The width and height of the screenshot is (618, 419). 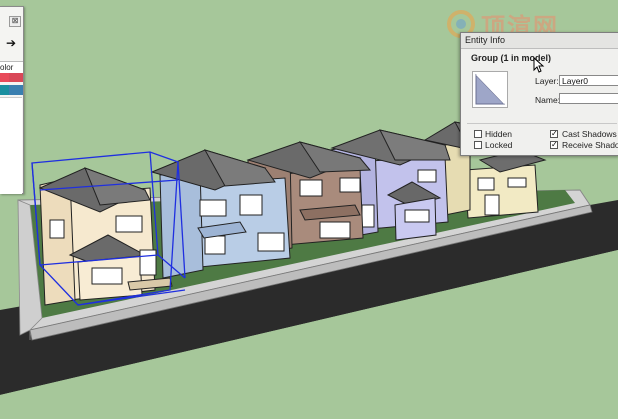 What do you see at coordinates (542, 123) in the screenshot?
I see `dialog-divider` at bounding box center [542, 123].